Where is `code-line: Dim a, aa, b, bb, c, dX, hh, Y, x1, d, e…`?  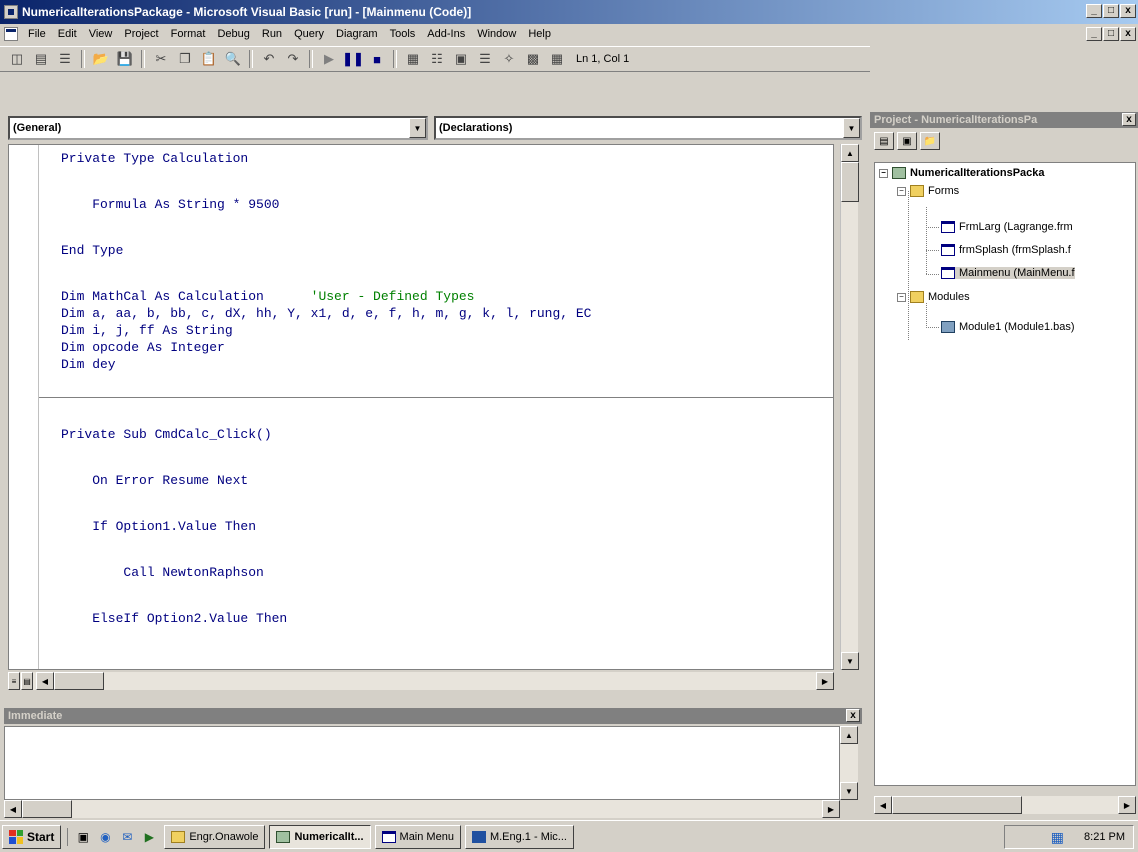 code-line: Dim a, aa, b, bb, c, dX, hh, Y, x1, d, e… is located at coordinates (326, 313).